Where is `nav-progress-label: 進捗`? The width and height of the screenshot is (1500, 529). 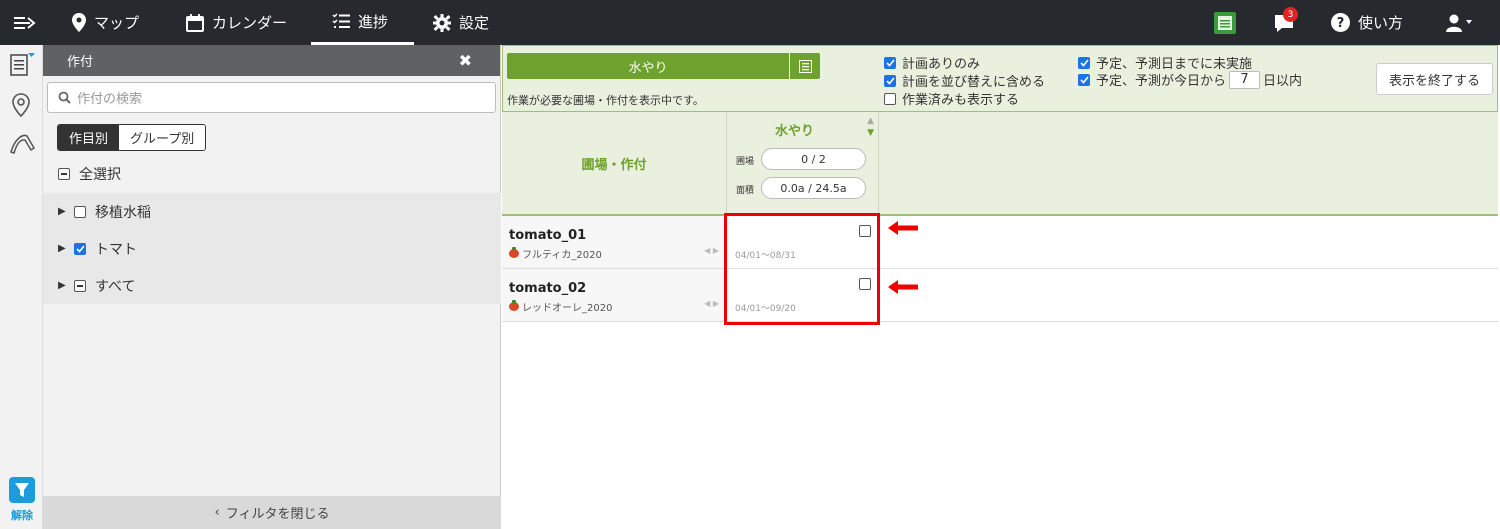 nav-progress-label: 進捗 is located at coordinates (373, 21).